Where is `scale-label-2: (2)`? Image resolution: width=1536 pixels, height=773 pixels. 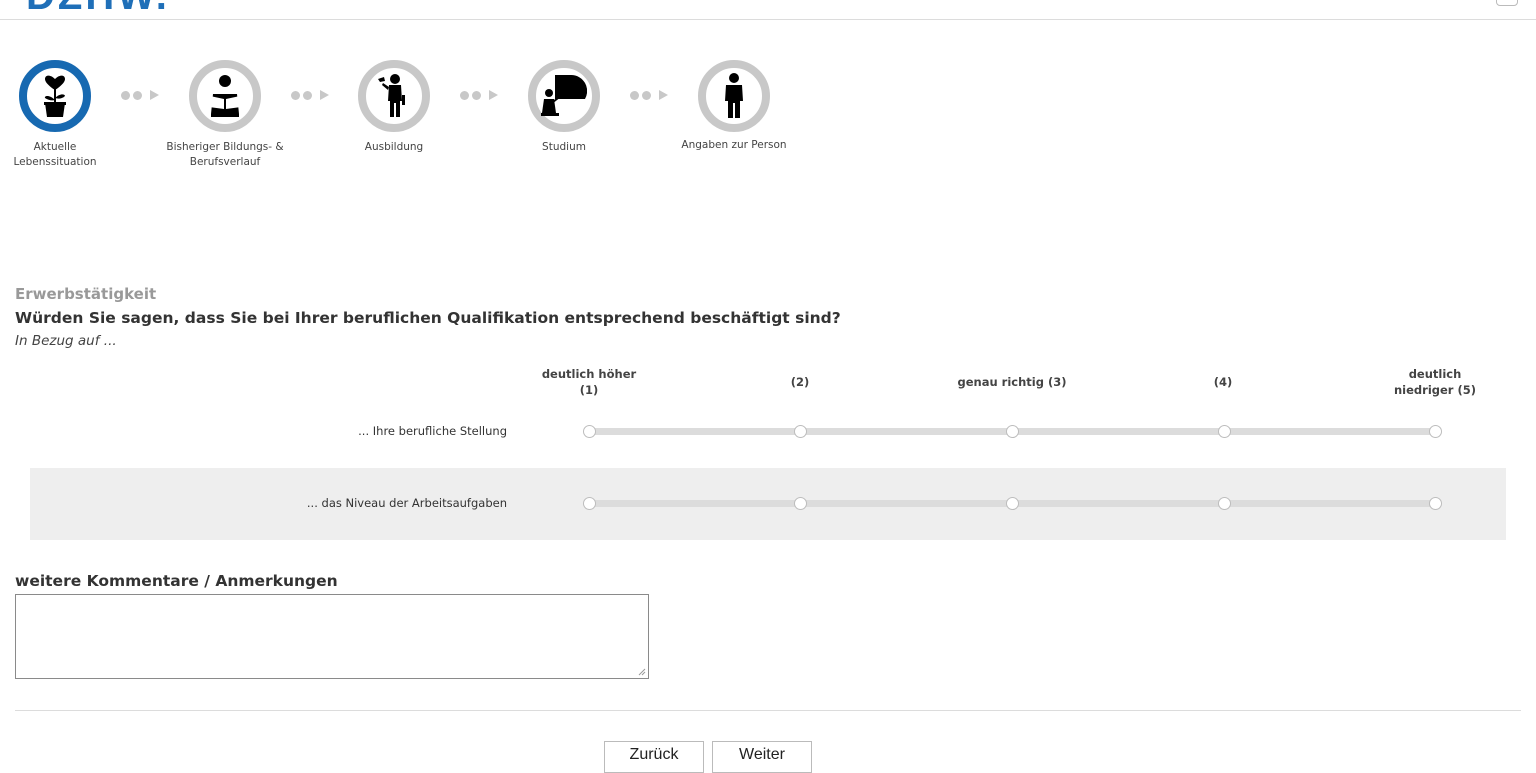
scale-label-2: (2) is located at coordinates (800, 382).